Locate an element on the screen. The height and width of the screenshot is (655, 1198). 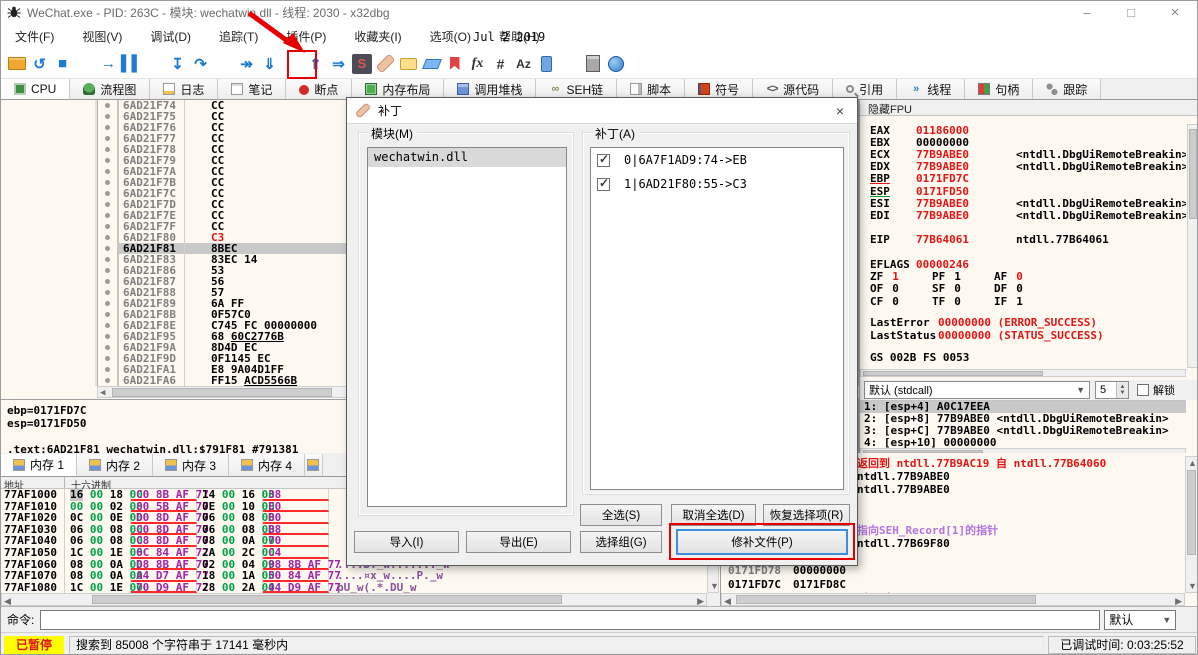
address-column-header: 地址 is located at coordinates (33, 484).